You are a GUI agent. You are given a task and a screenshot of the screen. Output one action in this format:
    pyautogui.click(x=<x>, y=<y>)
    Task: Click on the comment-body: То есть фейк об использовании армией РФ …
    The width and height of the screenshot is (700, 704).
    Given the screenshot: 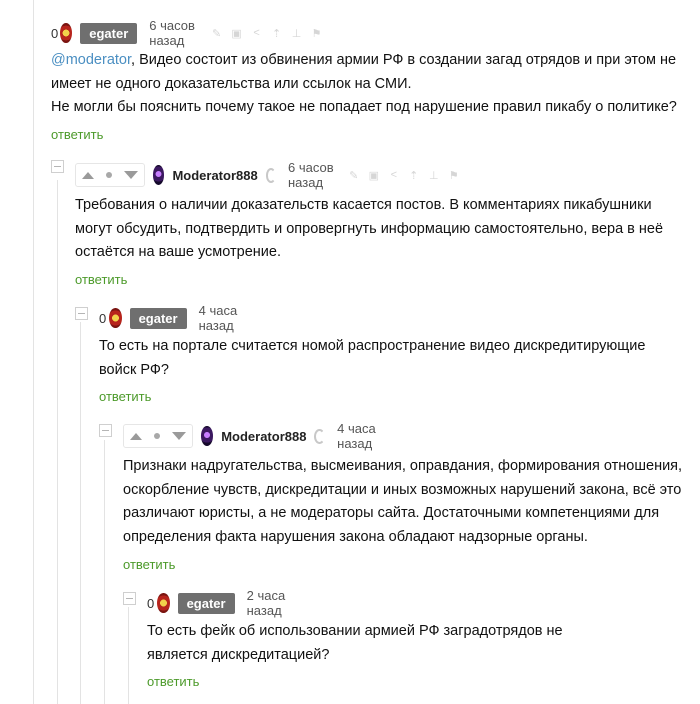 What is the action you would take?
    pyautogui.click(x=355, y=643)
    